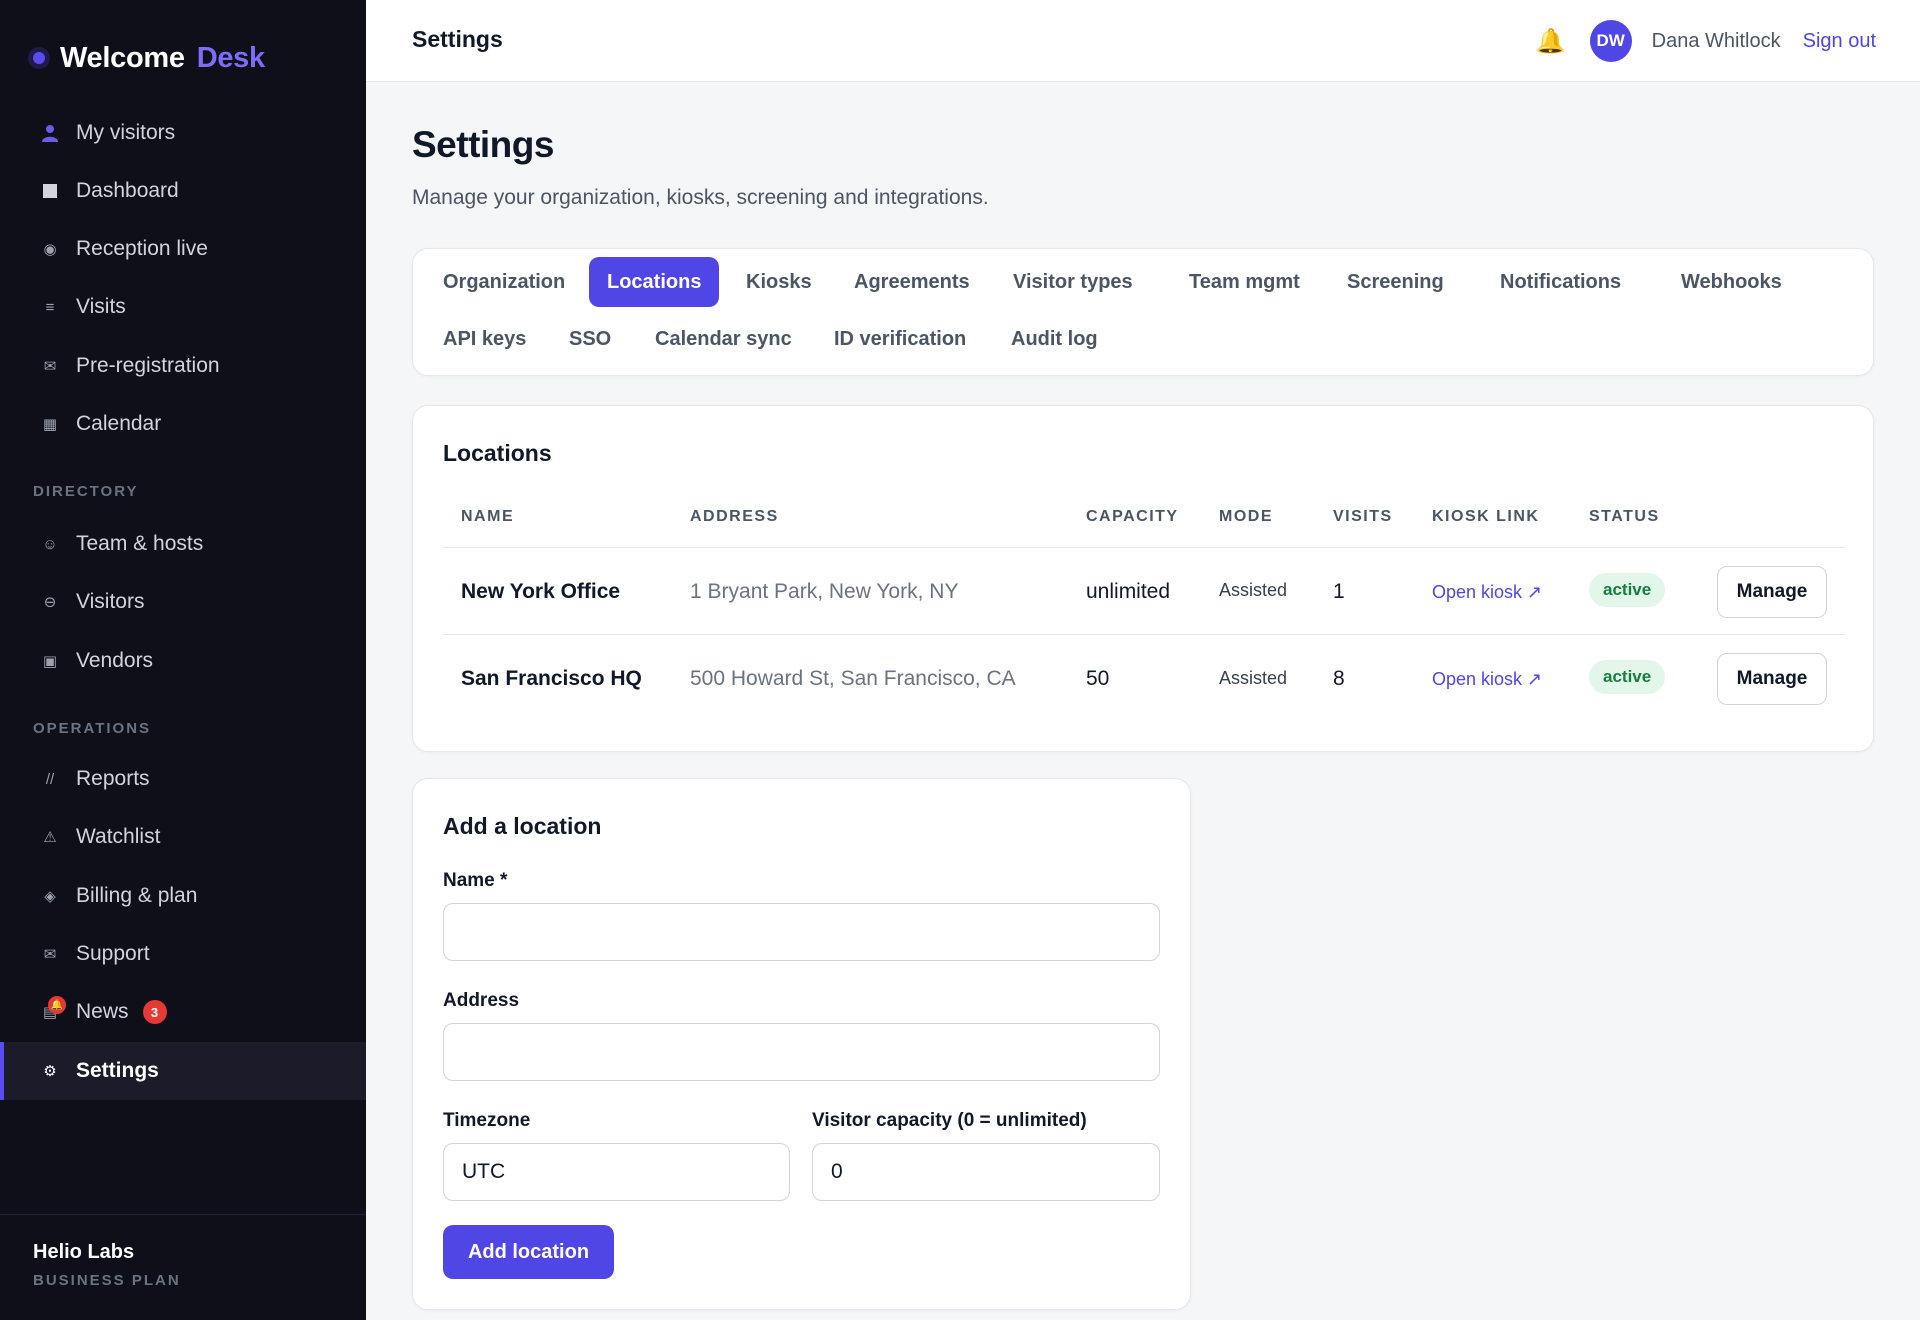  I want to click on smile-icon: ☺, so click(50, 544).